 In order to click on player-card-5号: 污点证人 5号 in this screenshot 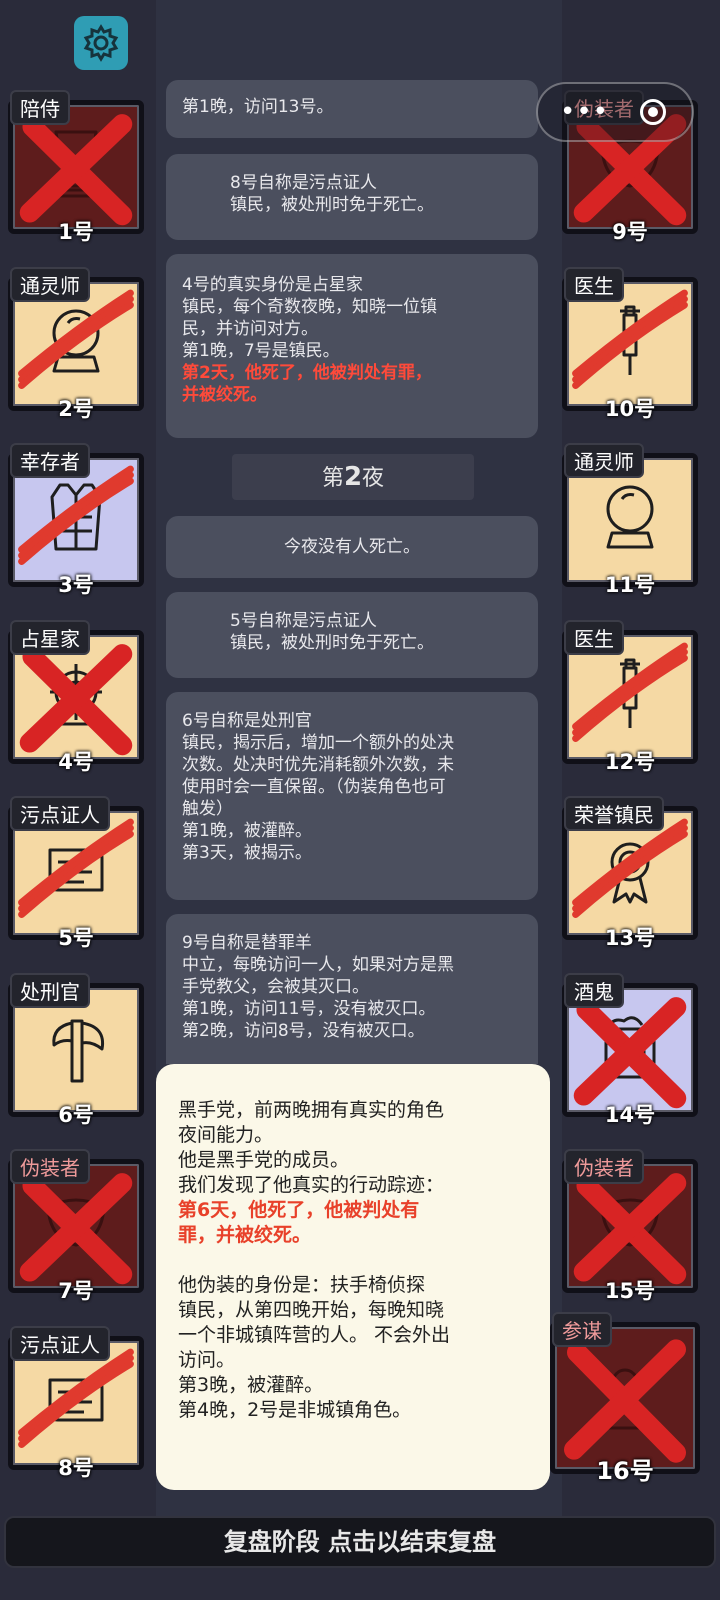, I will do `click(76, 873)`.